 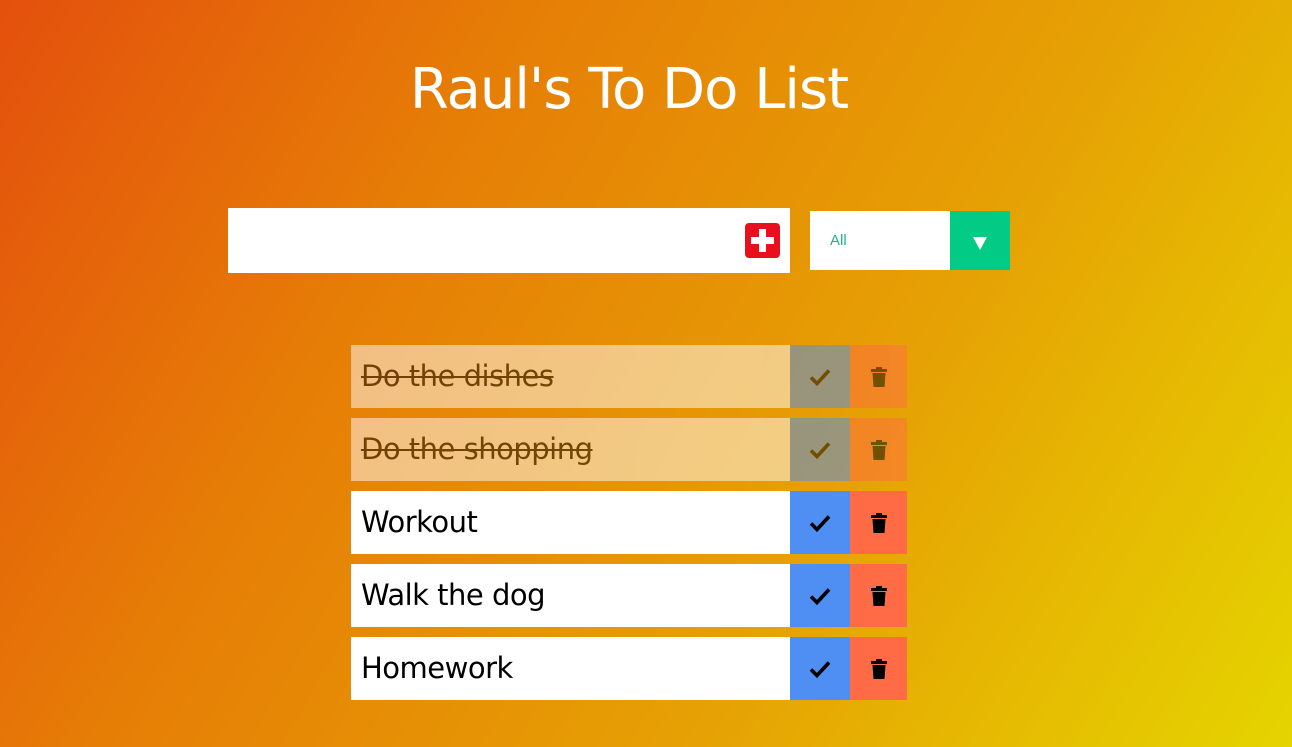 I want to click on filter-selected-value: All, so click(x=838, y=240).